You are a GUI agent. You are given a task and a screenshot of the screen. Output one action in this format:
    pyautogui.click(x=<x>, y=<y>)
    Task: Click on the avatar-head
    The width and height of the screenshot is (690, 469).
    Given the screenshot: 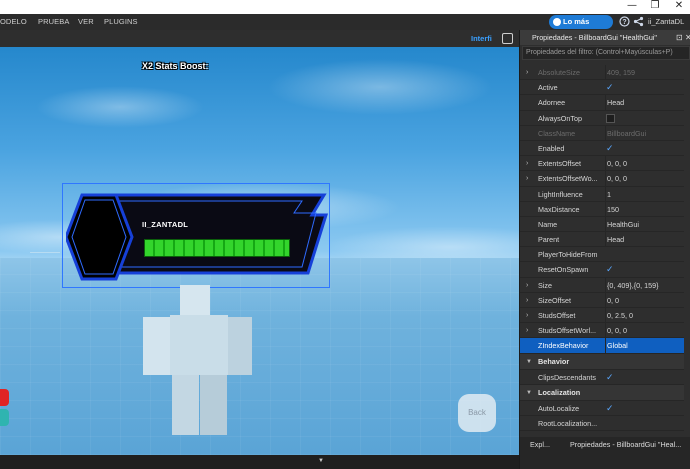 What is the action you would take?
    pyautogui.click(x=195, y=300)
    